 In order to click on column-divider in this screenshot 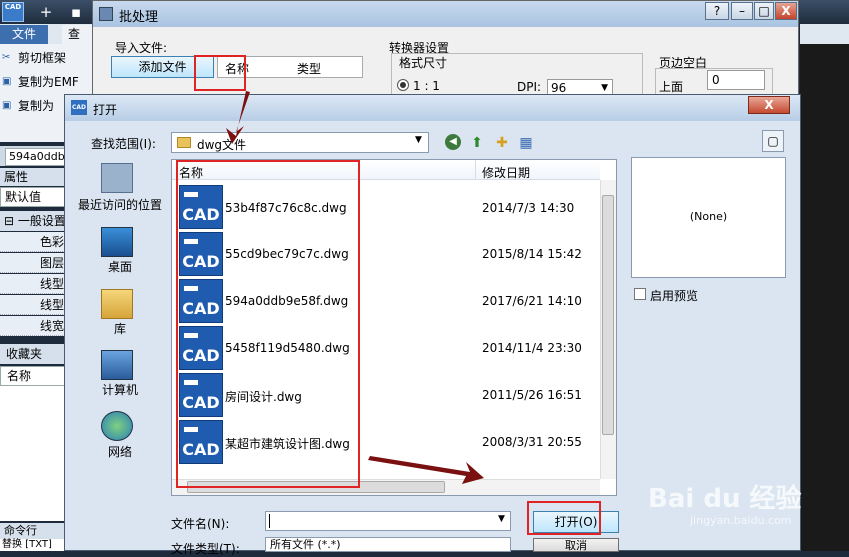, I will do `click(475, 170)`.